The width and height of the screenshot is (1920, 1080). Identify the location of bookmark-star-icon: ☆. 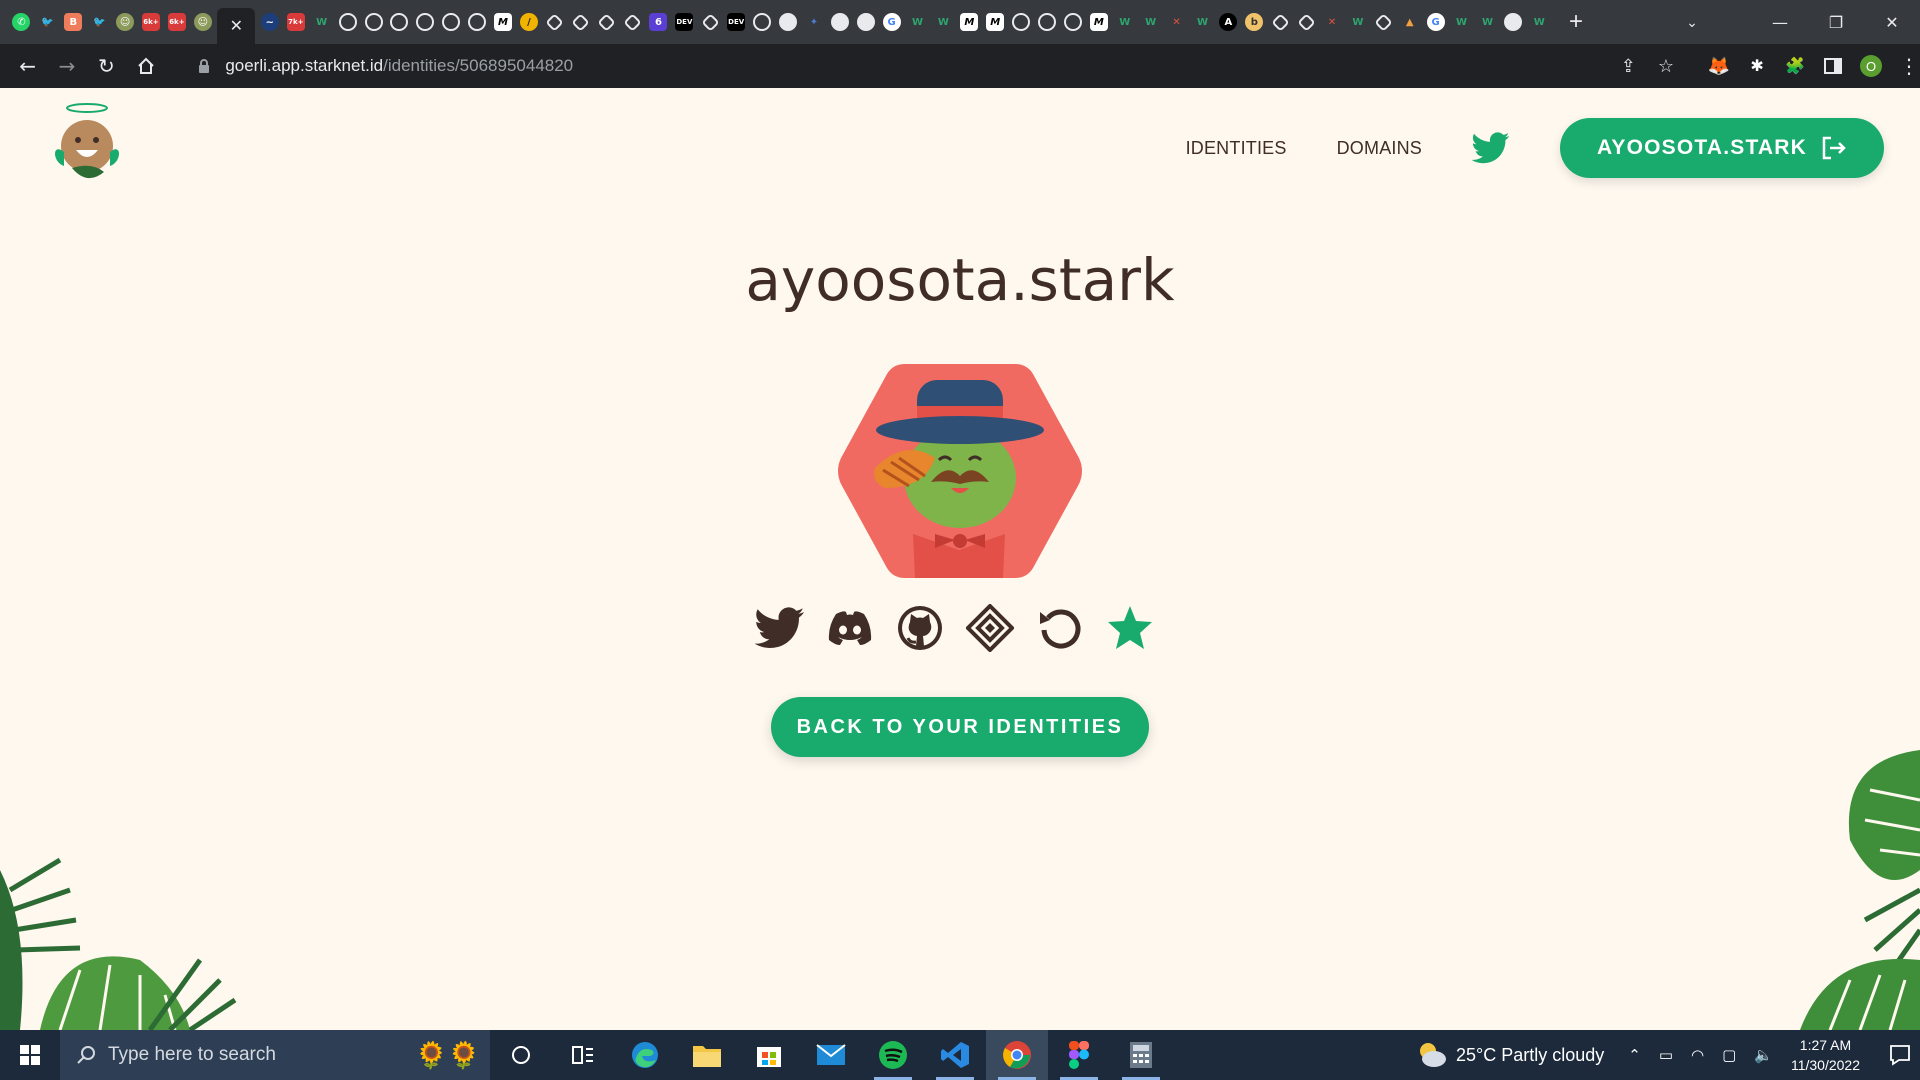
(1666, 66).